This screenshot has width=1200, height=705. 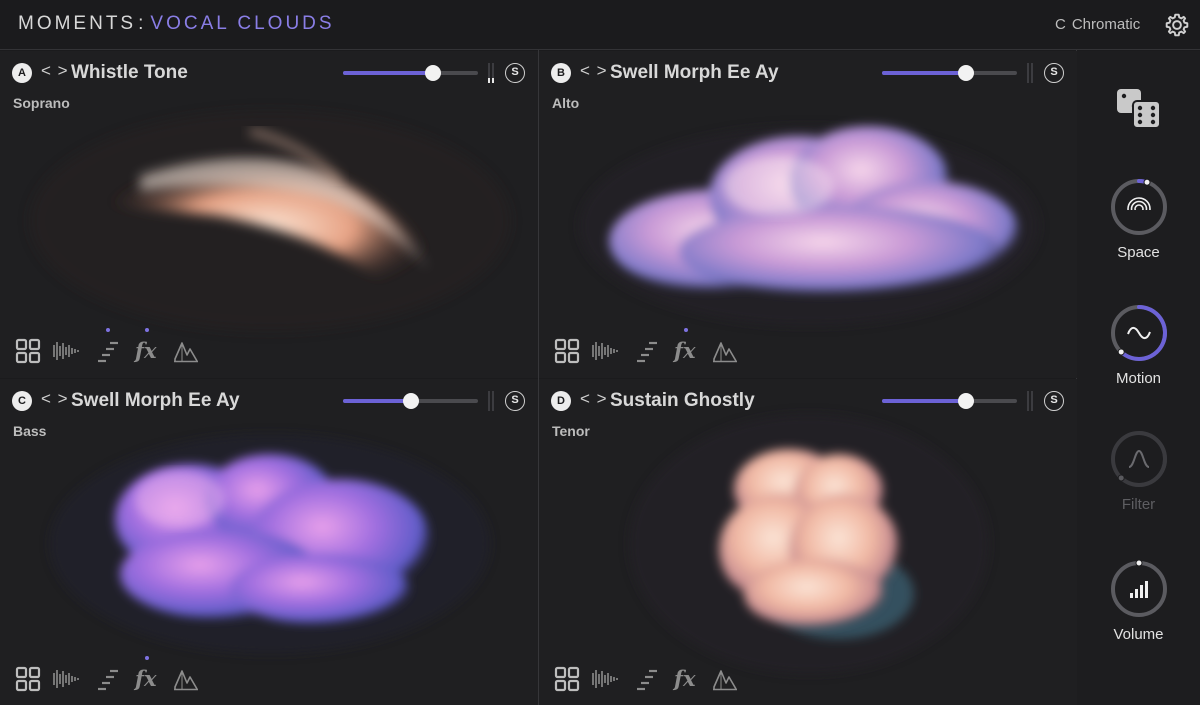 I want to click on key-scale-selector: C Chromatic, so click(x=1097, y=24).